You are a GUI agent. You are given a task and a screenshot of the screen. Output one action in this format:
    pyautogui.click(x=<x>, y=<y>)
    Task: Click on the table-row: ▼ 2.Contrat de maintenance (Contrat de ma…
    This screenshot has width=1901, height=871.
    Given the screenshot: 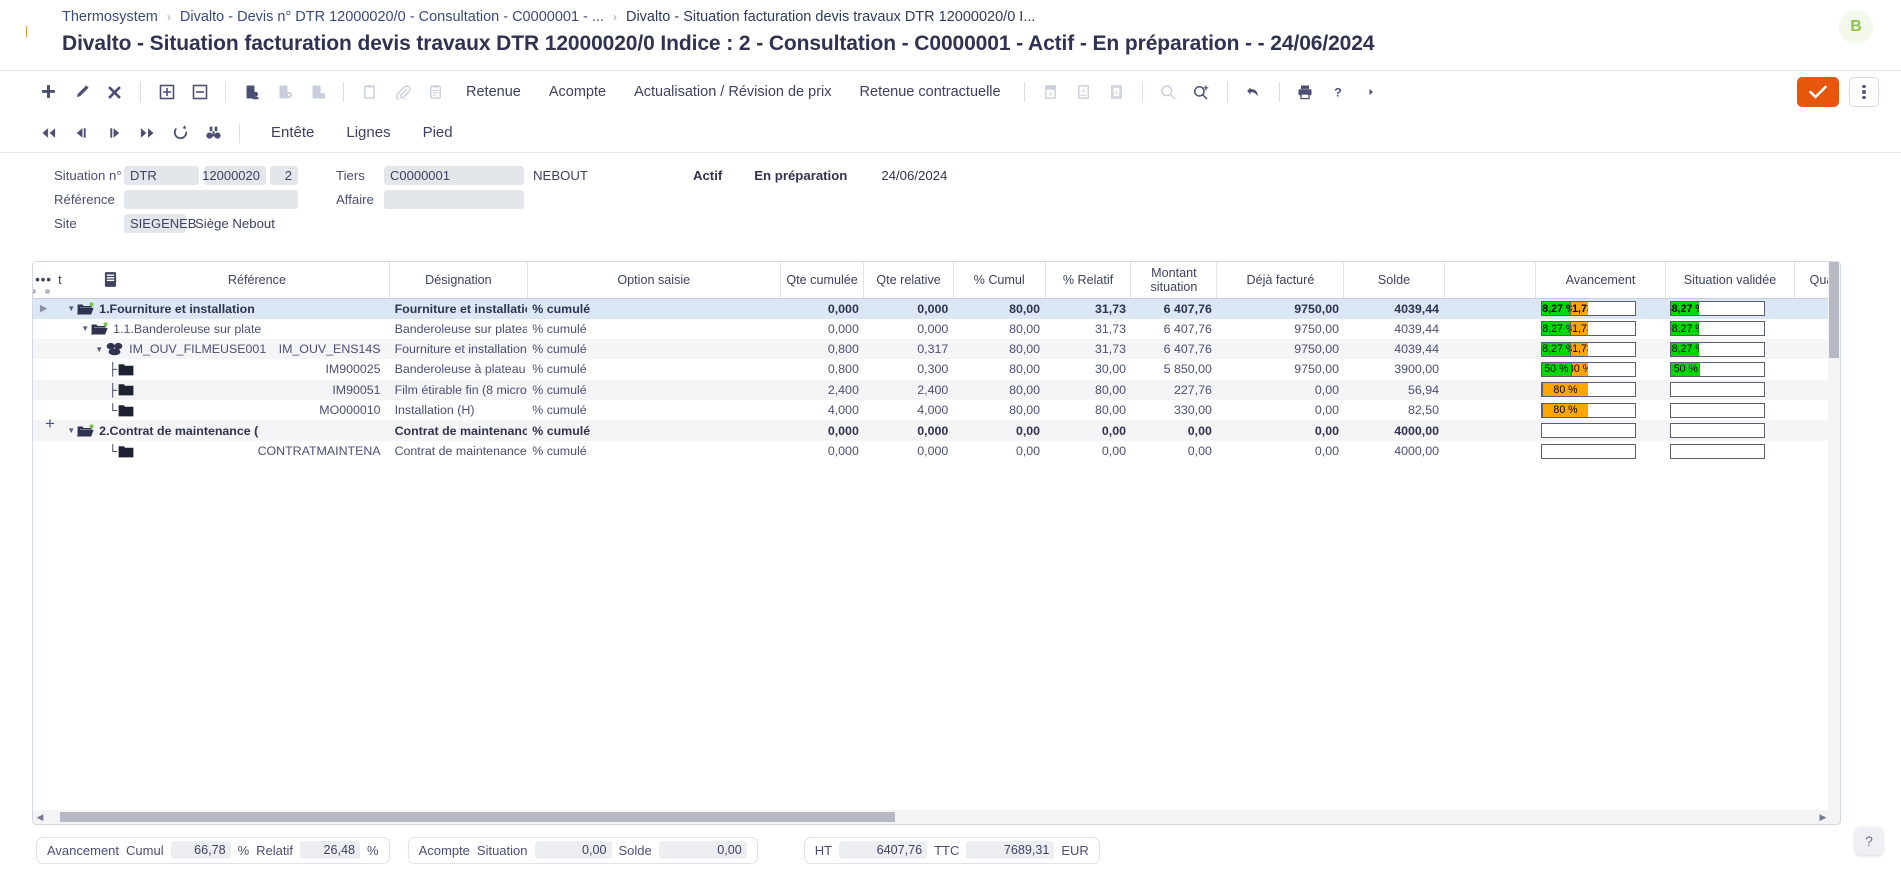 What is the action you would take?
    pyautogui.click(x=936, y=430)
    